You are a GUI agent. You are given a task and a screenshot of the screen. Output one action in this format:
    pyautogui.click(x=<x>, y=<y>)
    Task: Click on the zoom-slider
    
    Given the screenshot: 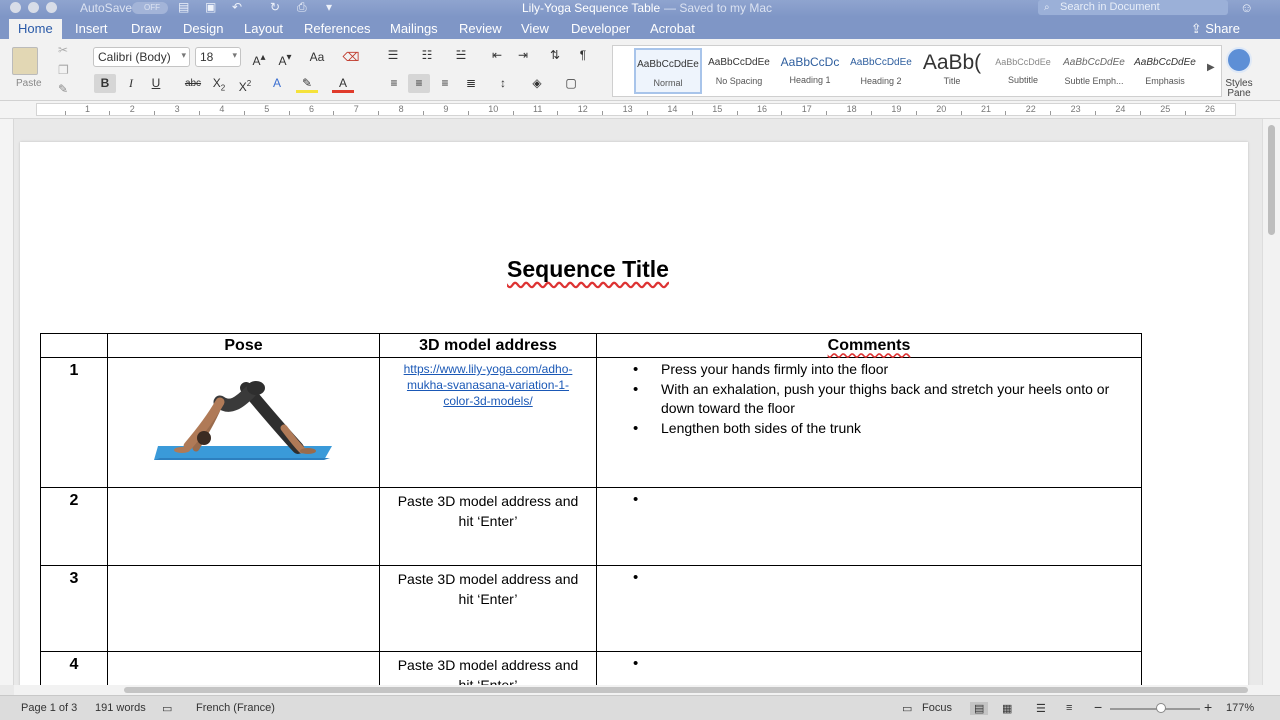 What is the action you would take?
    pyautogui.click(x=1155, y=709)
    